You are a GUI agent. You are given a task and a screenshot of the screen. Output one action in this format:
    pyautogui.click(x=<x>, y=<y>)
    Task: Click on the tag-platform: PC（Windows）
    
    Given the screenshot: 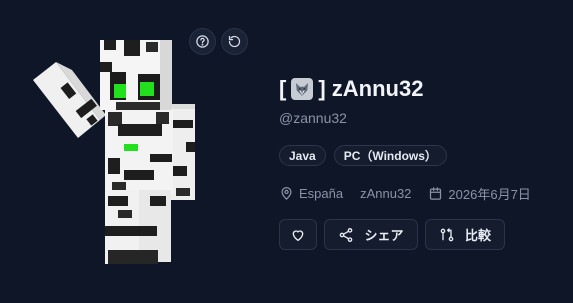 What is the action you would take?
    pyautogui.click(x=390, y=155)
    